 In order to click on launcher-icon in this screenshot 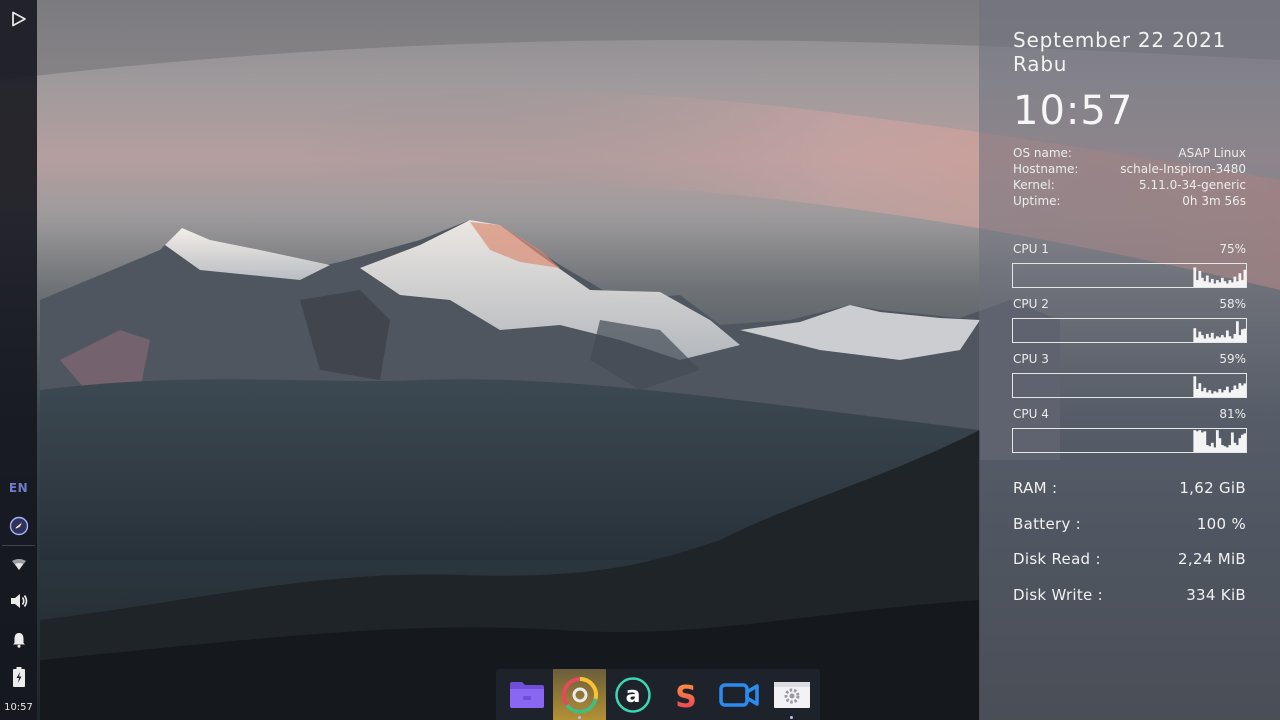, I will do `click(18, 526)`.